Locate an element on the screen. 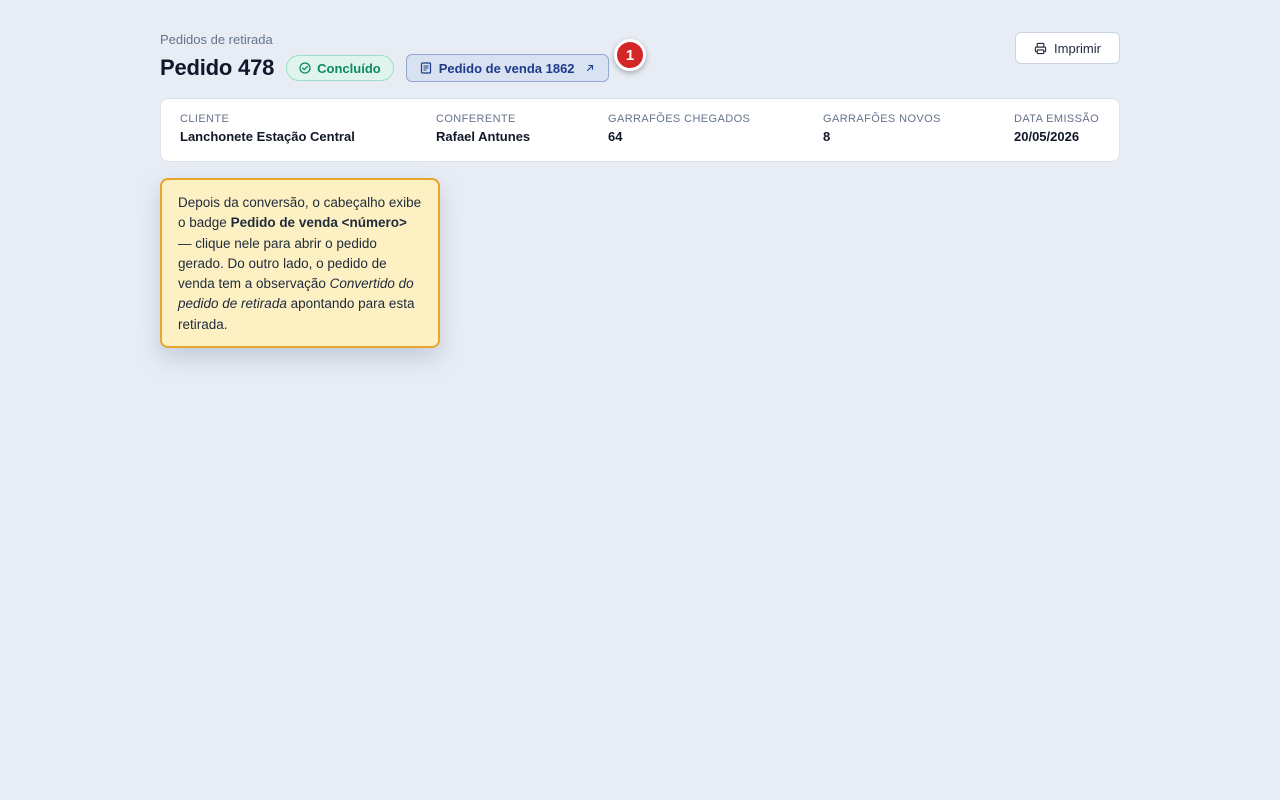 The image size is (1280, 800). print-button-label: Imprimir is located at coordinates (1077, 48).